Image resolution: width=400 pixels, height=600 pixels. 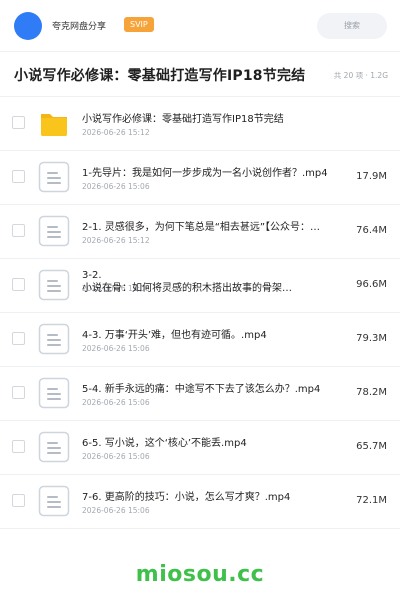 What do you see at coordinates (200, 26) in the screenshot?
I see `top-header: 夸克网盘分享 SVIP 搜索` at bounding box center [200, 26].